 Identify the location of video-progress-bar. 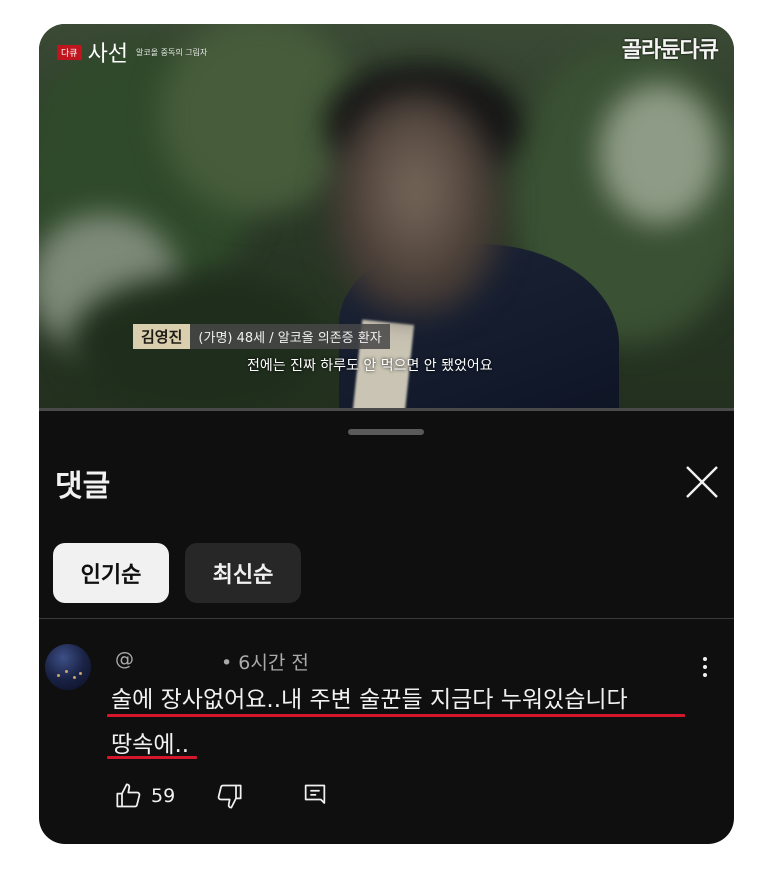
(386, 409).